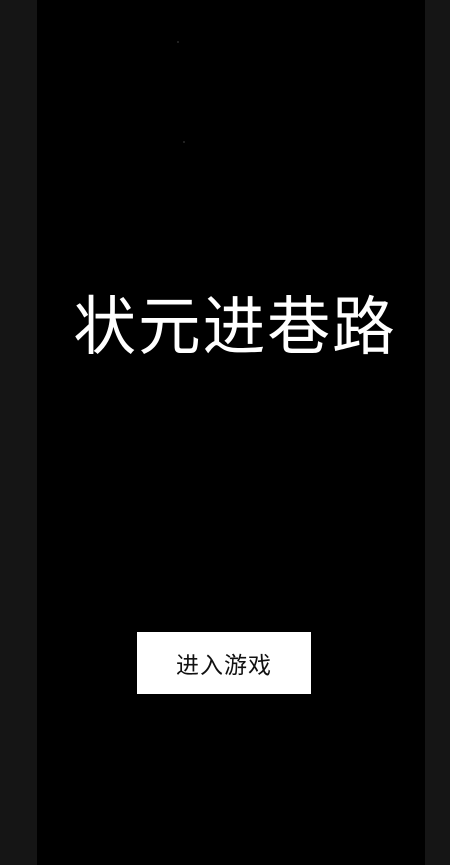 This screenshot has height=865, width=450. What do you see at coordinates (18, 432) in the screenshot?
I see `left-letterbox-bar` at bounding box center [18, 432].